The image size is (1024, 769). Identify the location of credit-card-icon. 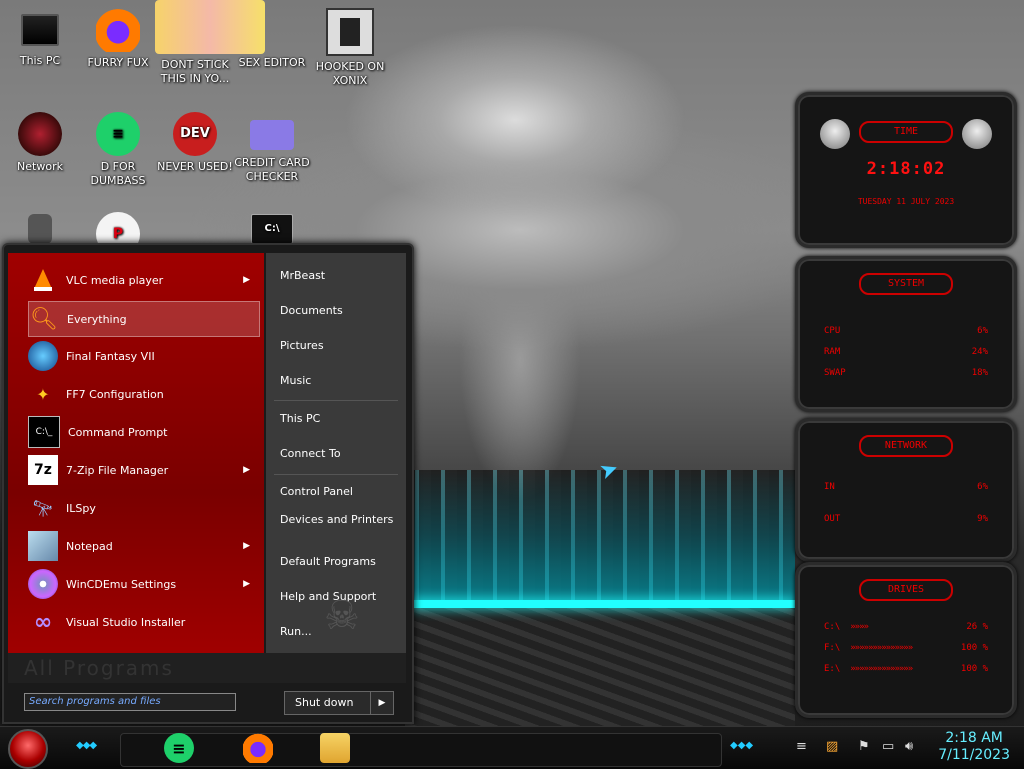
(272, 135).